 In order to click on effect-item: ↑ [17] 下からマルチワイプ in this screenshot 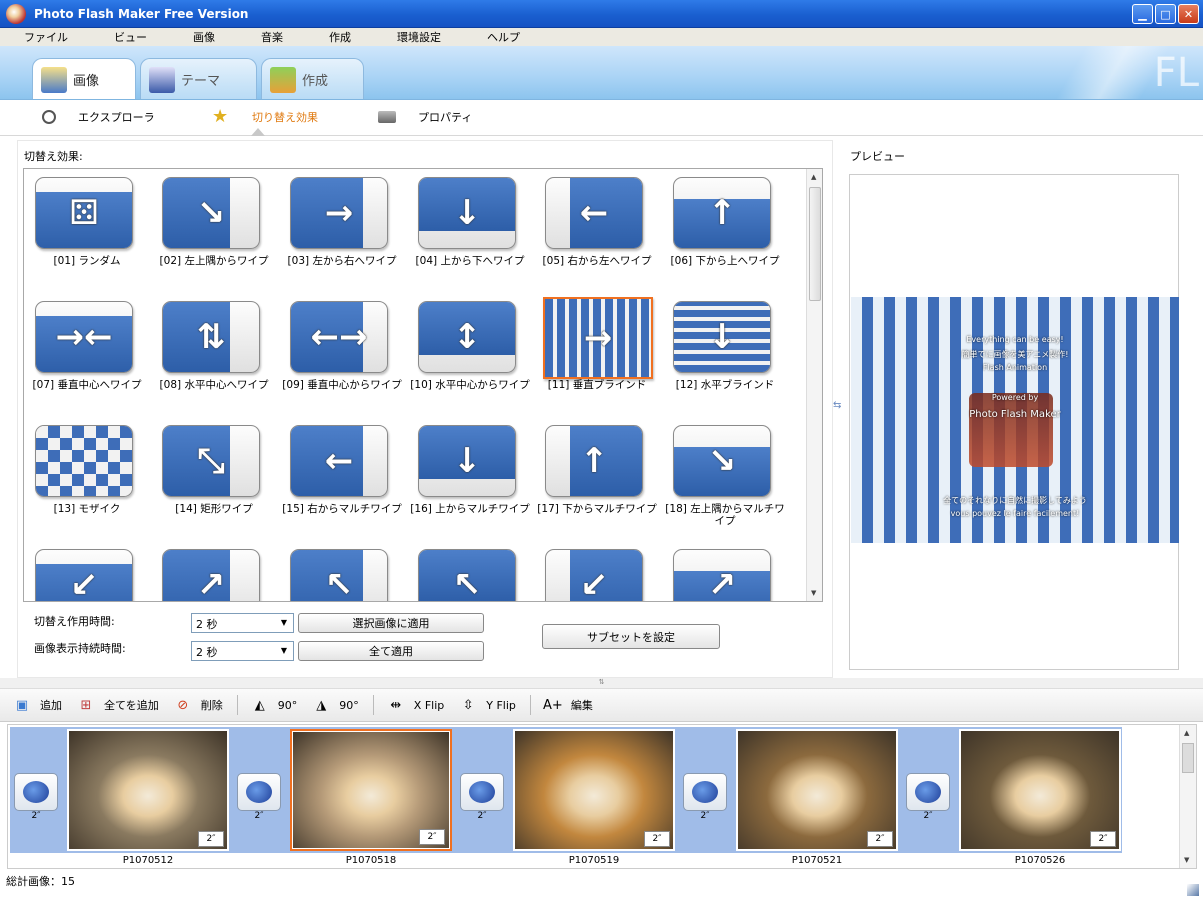, I will do `click(597, 479)`.